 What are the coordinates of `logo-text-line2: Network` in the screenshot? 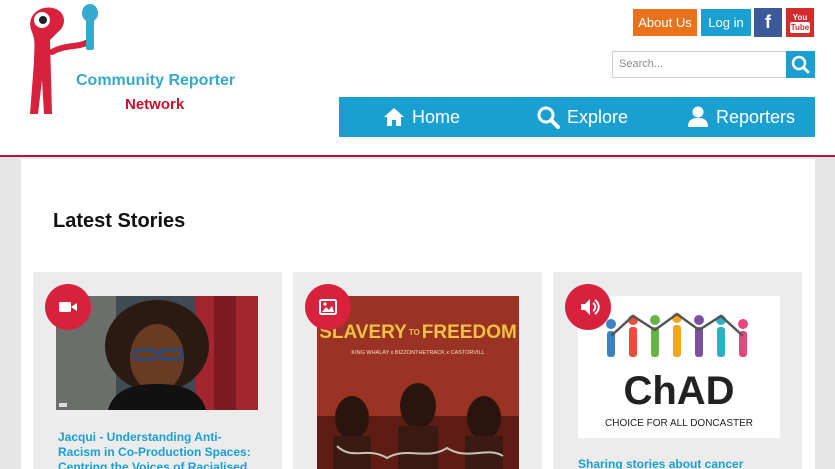 It's located at (154, 104).